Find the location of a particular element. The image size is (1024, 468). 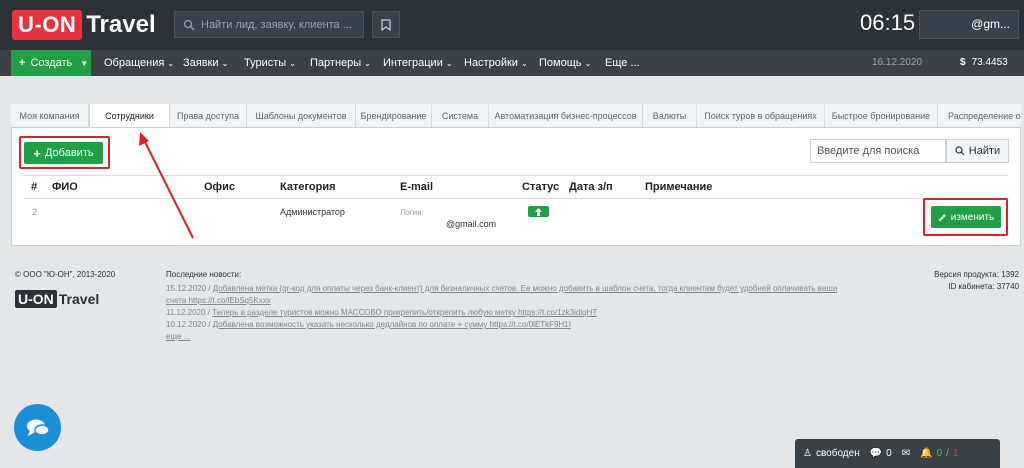

tab-branding: Брендирование is located at coordinates (394, 115).